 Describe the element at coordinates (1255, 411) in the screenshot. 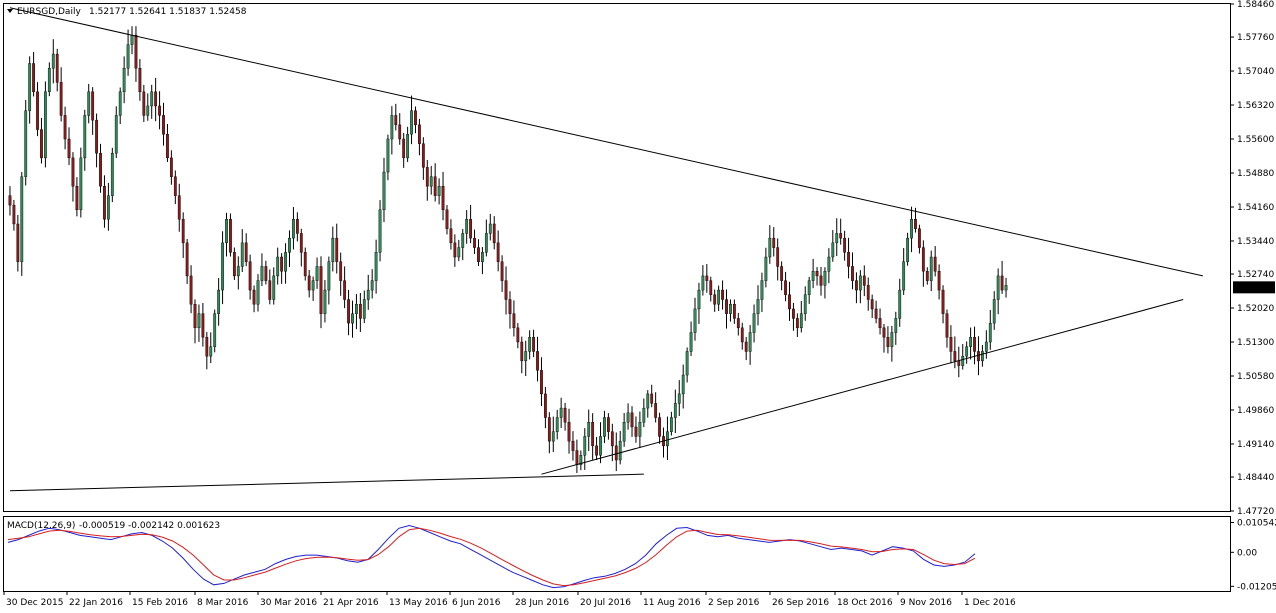

I see `price-tick-label: 1.49860` at that location.